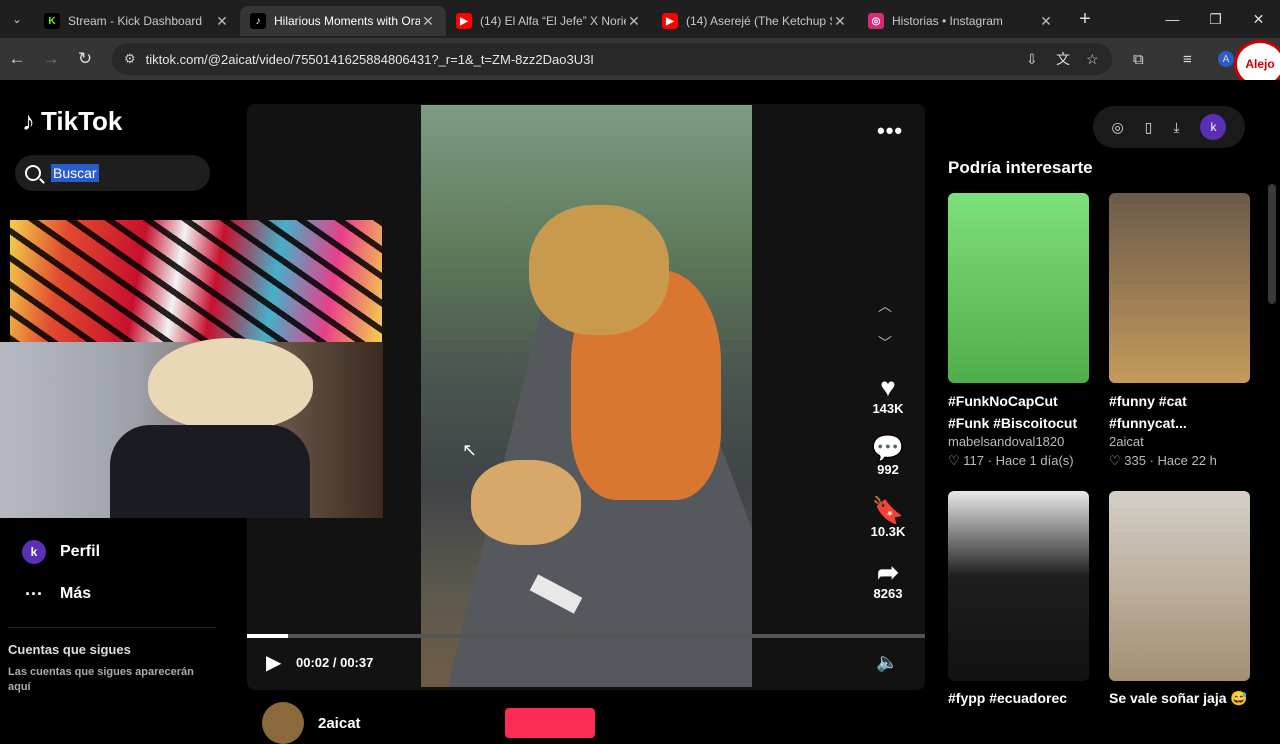 This screenshot has width=1280, height=744. I want to click on suggestions-heading: Podría interesarte, so click(1020, 167).